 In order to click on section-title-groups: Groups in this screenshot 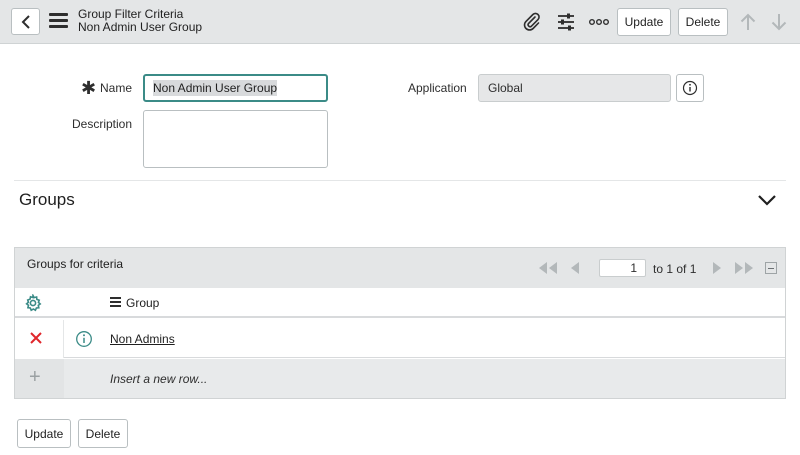, I will do `click(47, 199)`.